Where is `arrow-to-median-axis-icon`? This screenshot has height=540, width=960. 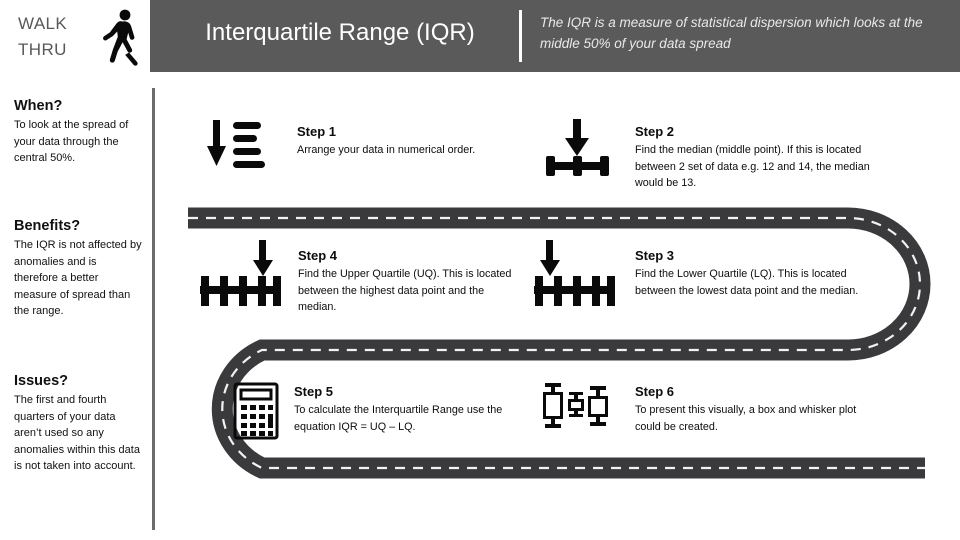 arrow-to-median-axis-icon is located at coordinates (577, 147).